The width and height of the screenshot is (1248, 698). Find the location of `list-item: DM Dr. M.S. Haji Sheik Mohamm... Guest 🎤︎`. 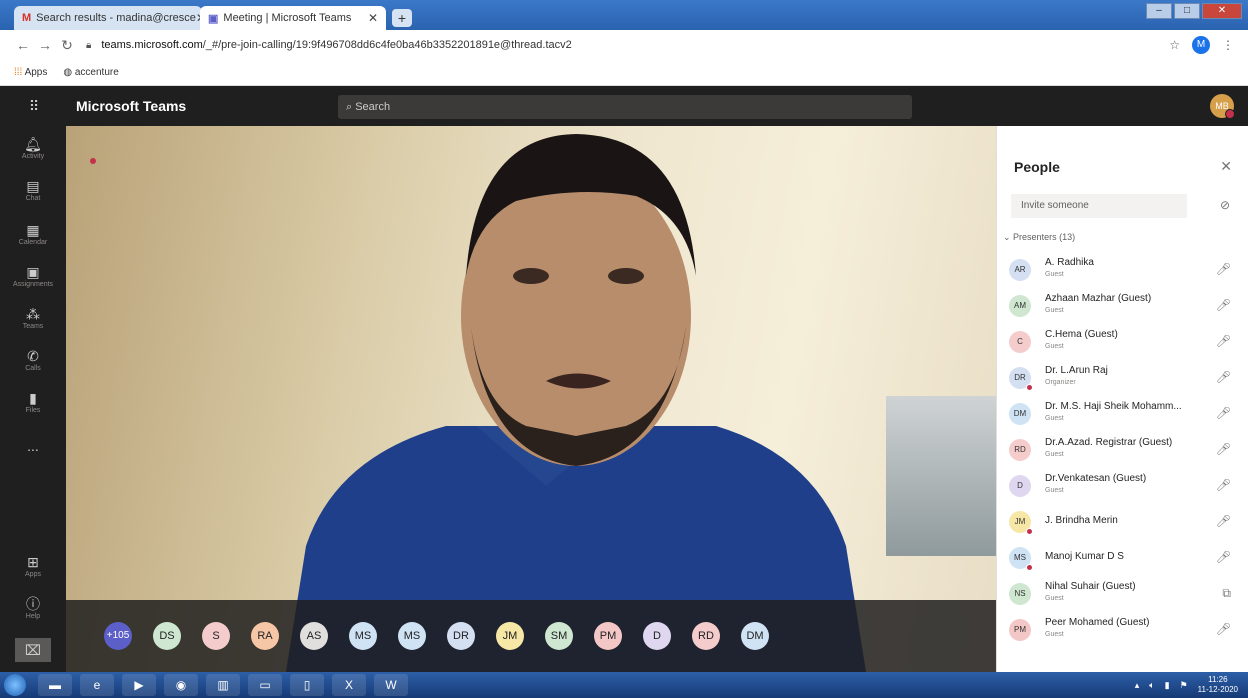

list-item: DM Dr. M.S. Haji Sheik Mohamm... Guest 🎤︎ is located at coordinates (1122, 414).